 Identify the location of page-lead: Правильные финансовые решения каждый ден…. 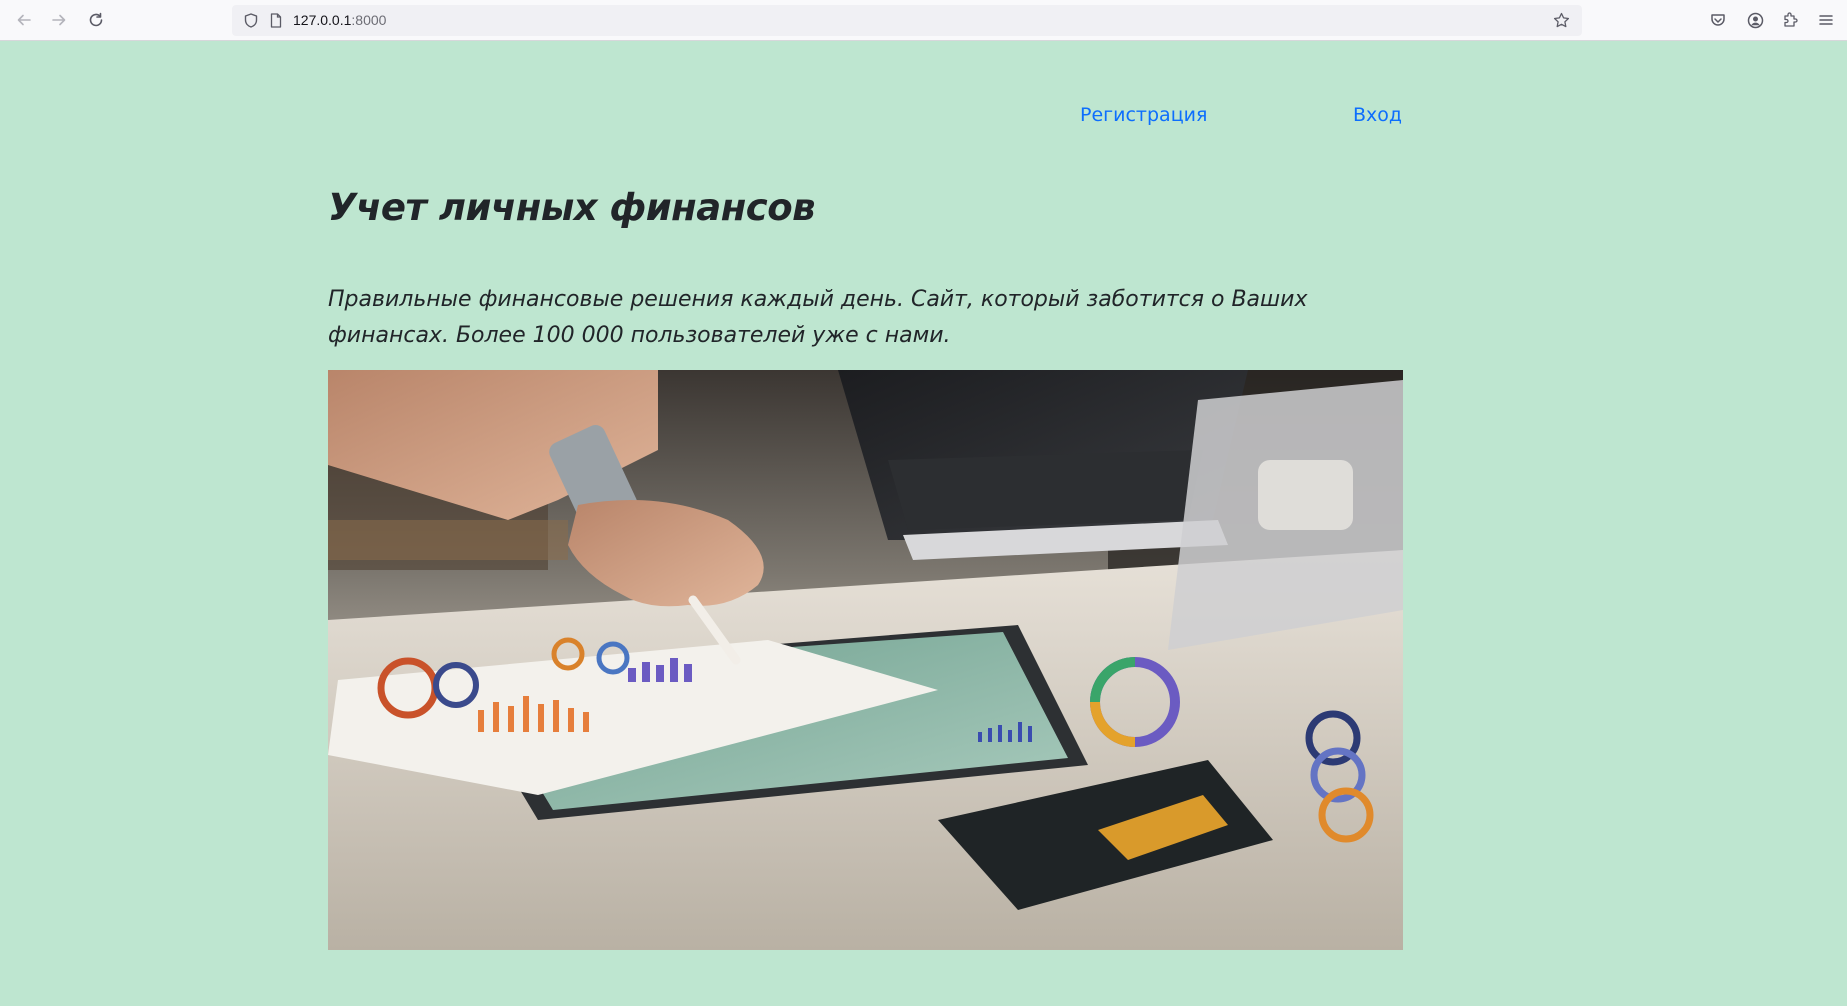
(818, 317).